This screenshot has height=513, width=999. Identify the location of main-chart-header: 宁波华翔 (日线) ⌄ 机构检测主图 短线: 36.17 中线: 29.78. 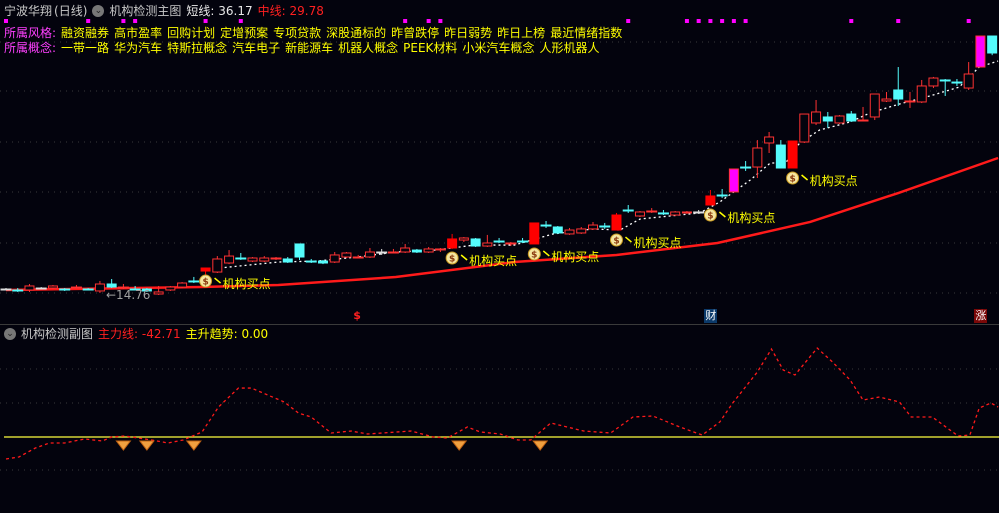
(164, 10).